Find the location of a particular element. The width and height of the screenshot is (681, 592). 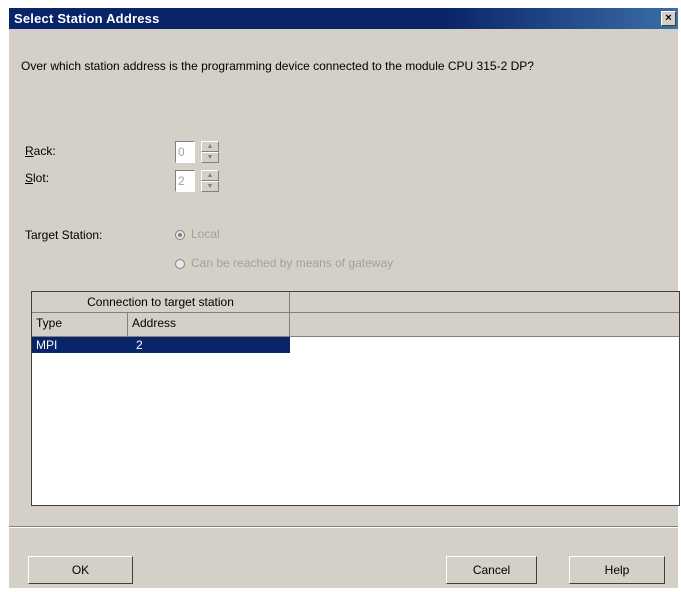

group-header-connection: Connection to target station is located at coordinates (161, 302).